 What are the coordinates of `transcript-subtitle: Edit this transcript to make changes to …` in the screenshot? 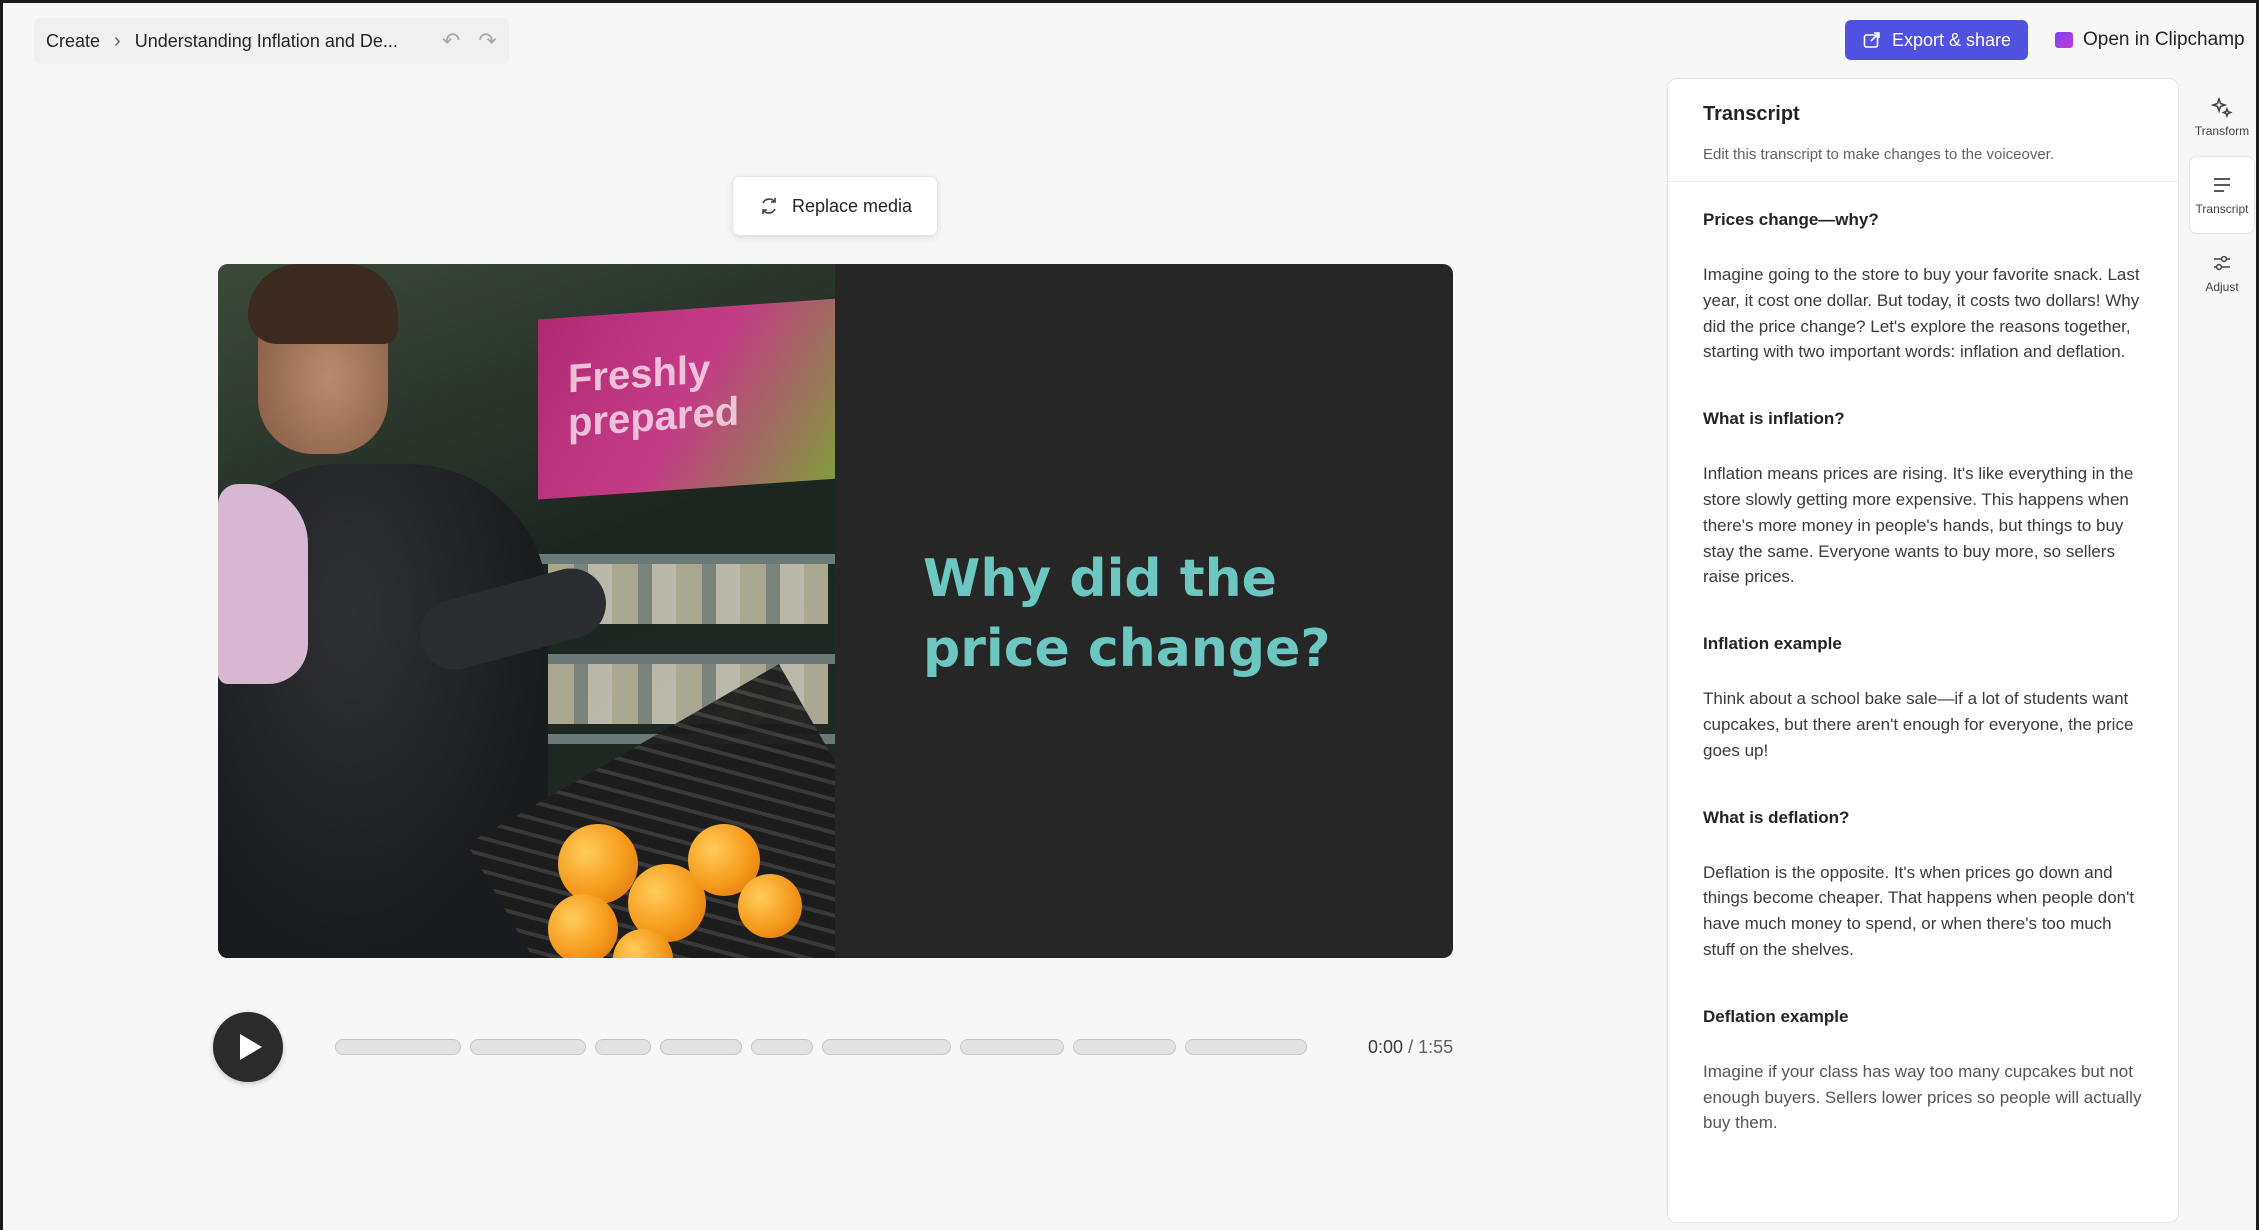 It's located at (1879, 154).